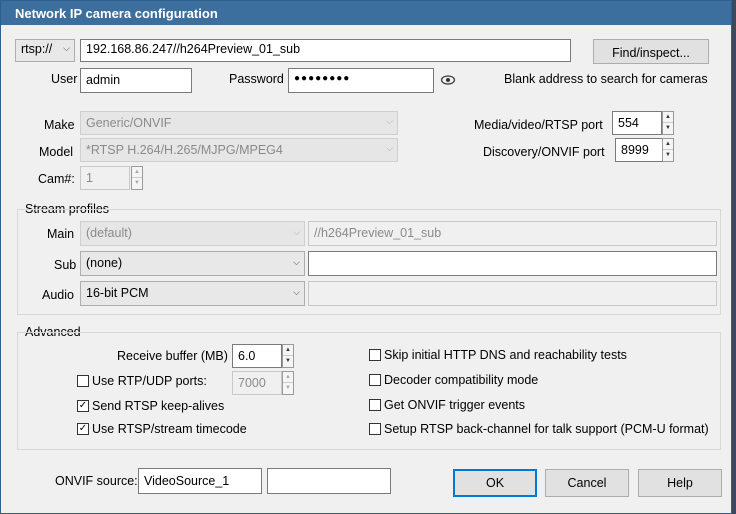  What do you see at coordinates (512, 233) in the screenshot?
I see `main-profile-path: //h264Preview_01_sub` at bounding box center [512, 233].